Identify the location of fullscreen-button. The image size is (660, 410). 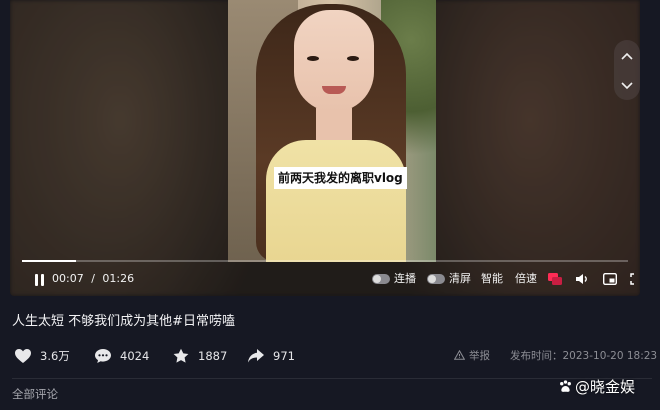
(635, 279).